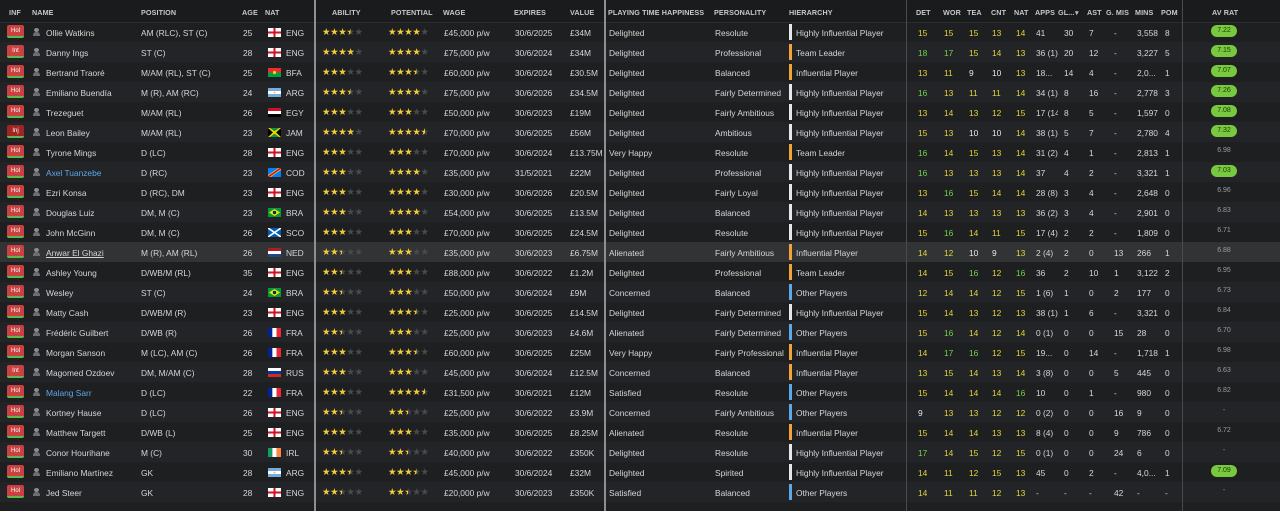  Describe the element at coordinates (92, 133) in the screenshot. I see `player-name-link: Leon Bailey` at that location.